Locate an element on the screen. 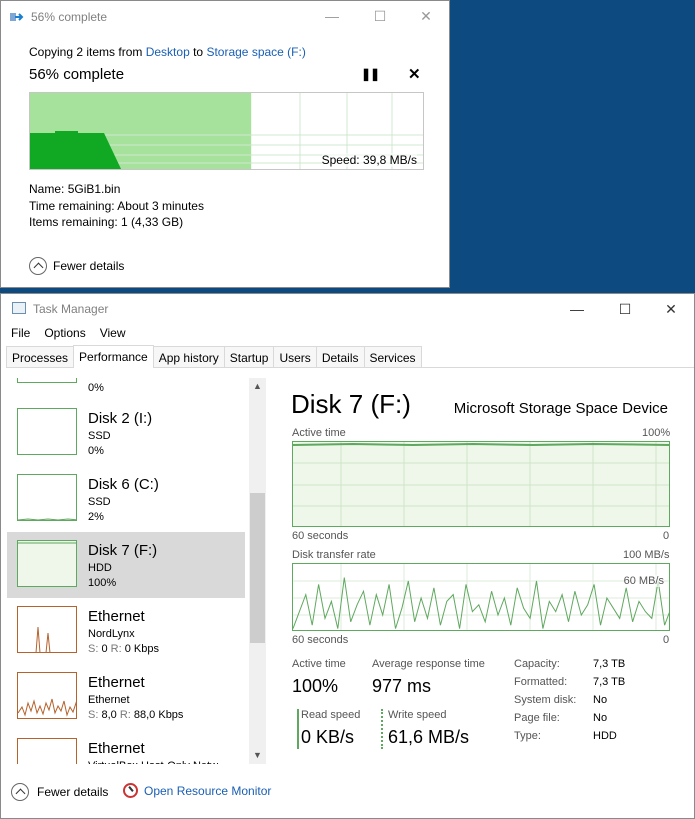  source-link: Desktop is located at coordinates (168, 52).